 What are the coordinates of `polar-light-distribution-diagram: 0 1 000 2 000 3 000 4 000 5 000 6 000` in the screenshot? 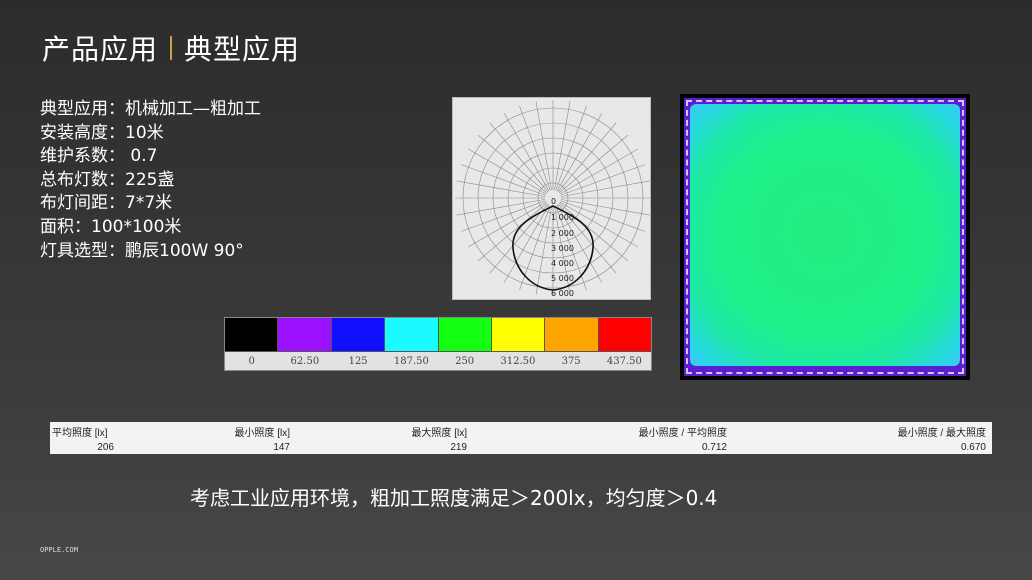 It's located at (551, 198).